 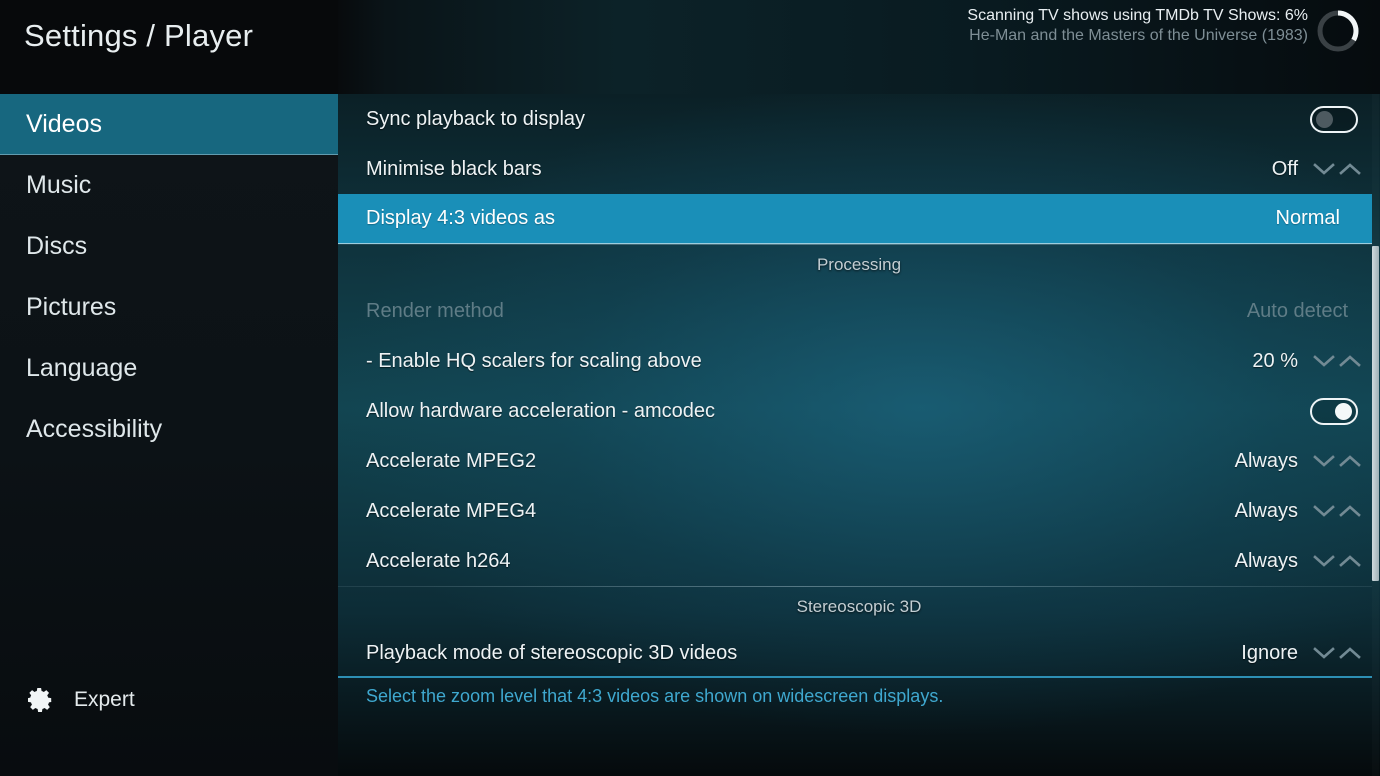 I want to click on setting-value: Normal, so click(x=1307, y=218).